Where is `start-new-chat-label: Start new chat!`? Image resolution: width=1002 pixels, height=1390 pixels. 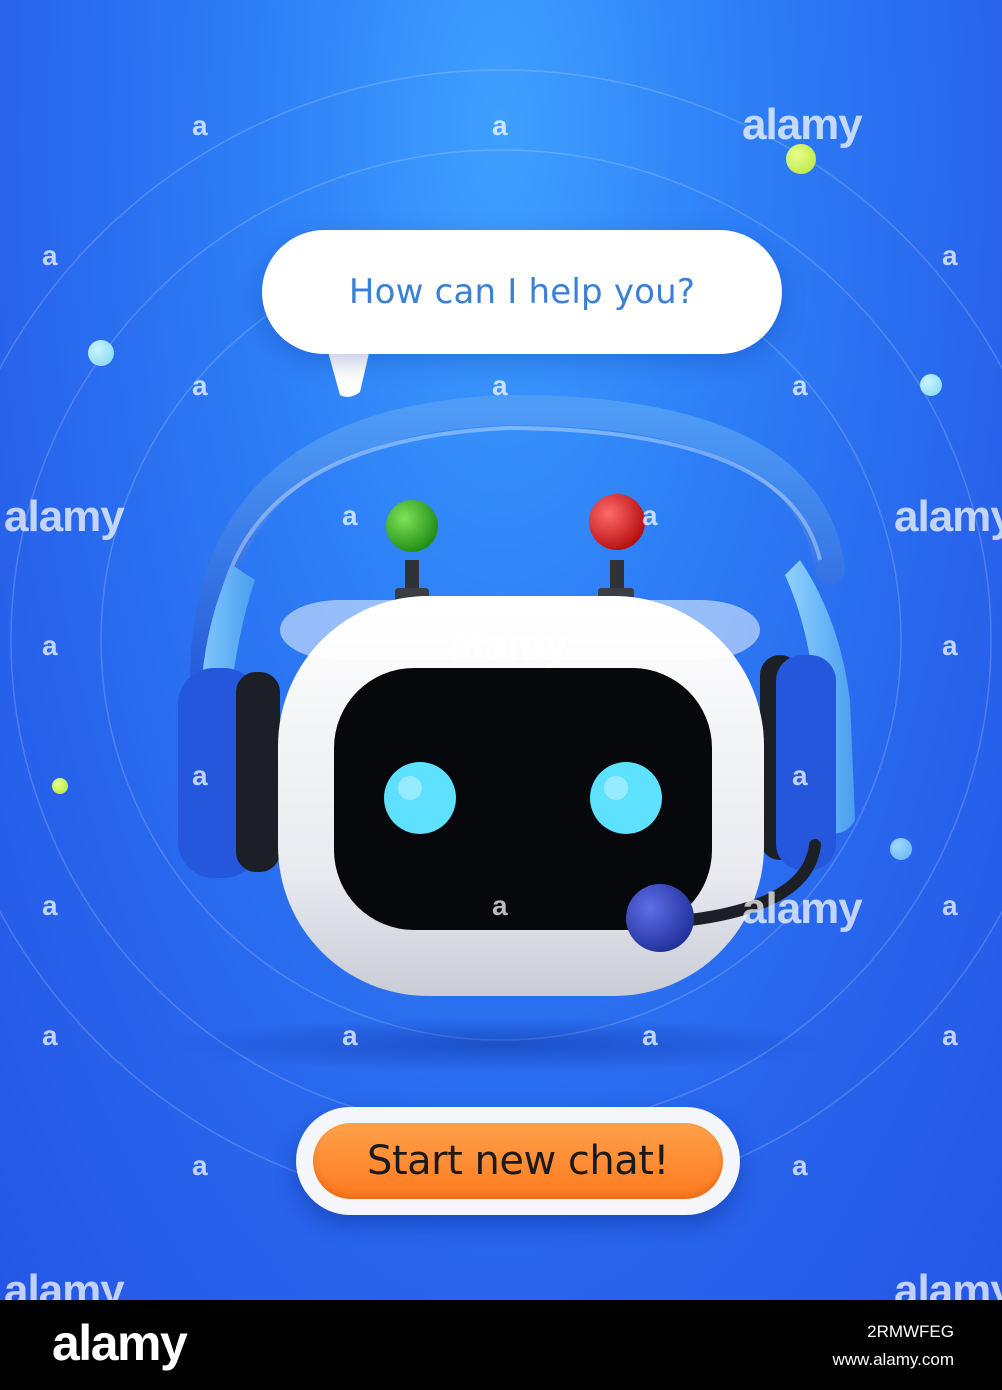
start-new-chat-label: Start new chat! is located at coordinates (518, 1161).